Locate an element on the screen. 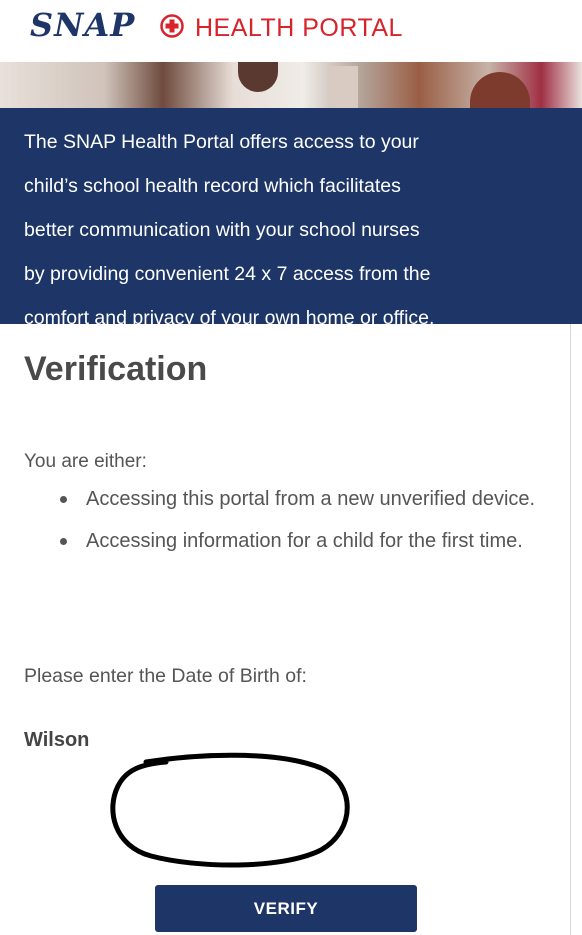 This screenshot has height=935, width=582. child-name: Wilson is located at coordinates (57, 740).